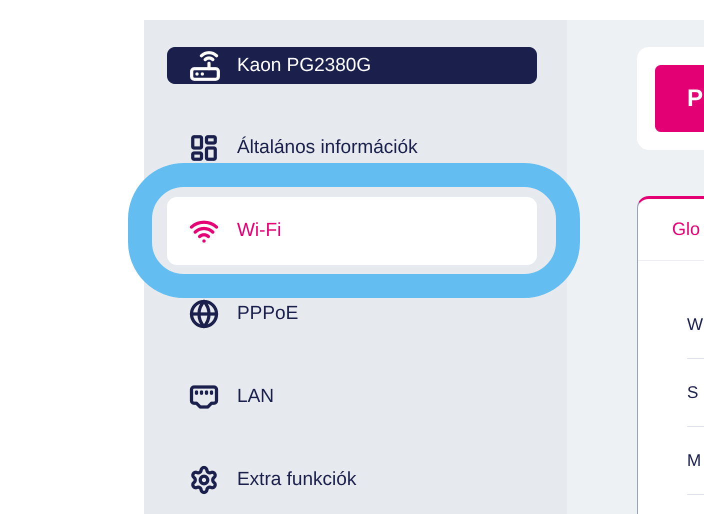  Describe the element at coordinates (352, 65) in the screenshot. I see `device-button: Kaon PG2380G` at that location.